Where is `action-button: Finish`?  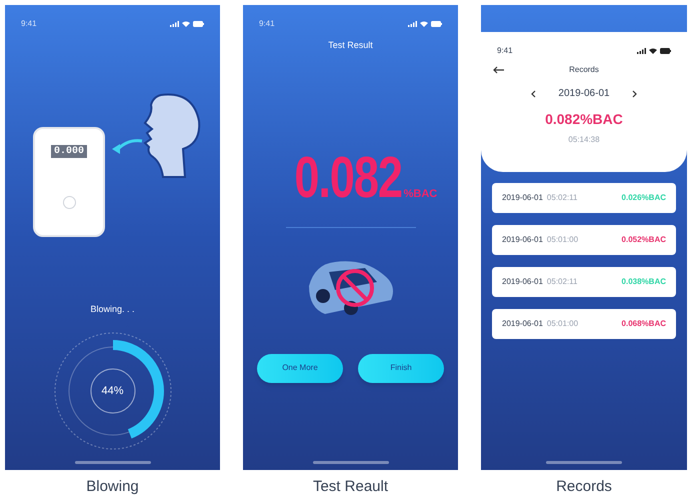 action-button: Finish is located at coordinates (401, 368).